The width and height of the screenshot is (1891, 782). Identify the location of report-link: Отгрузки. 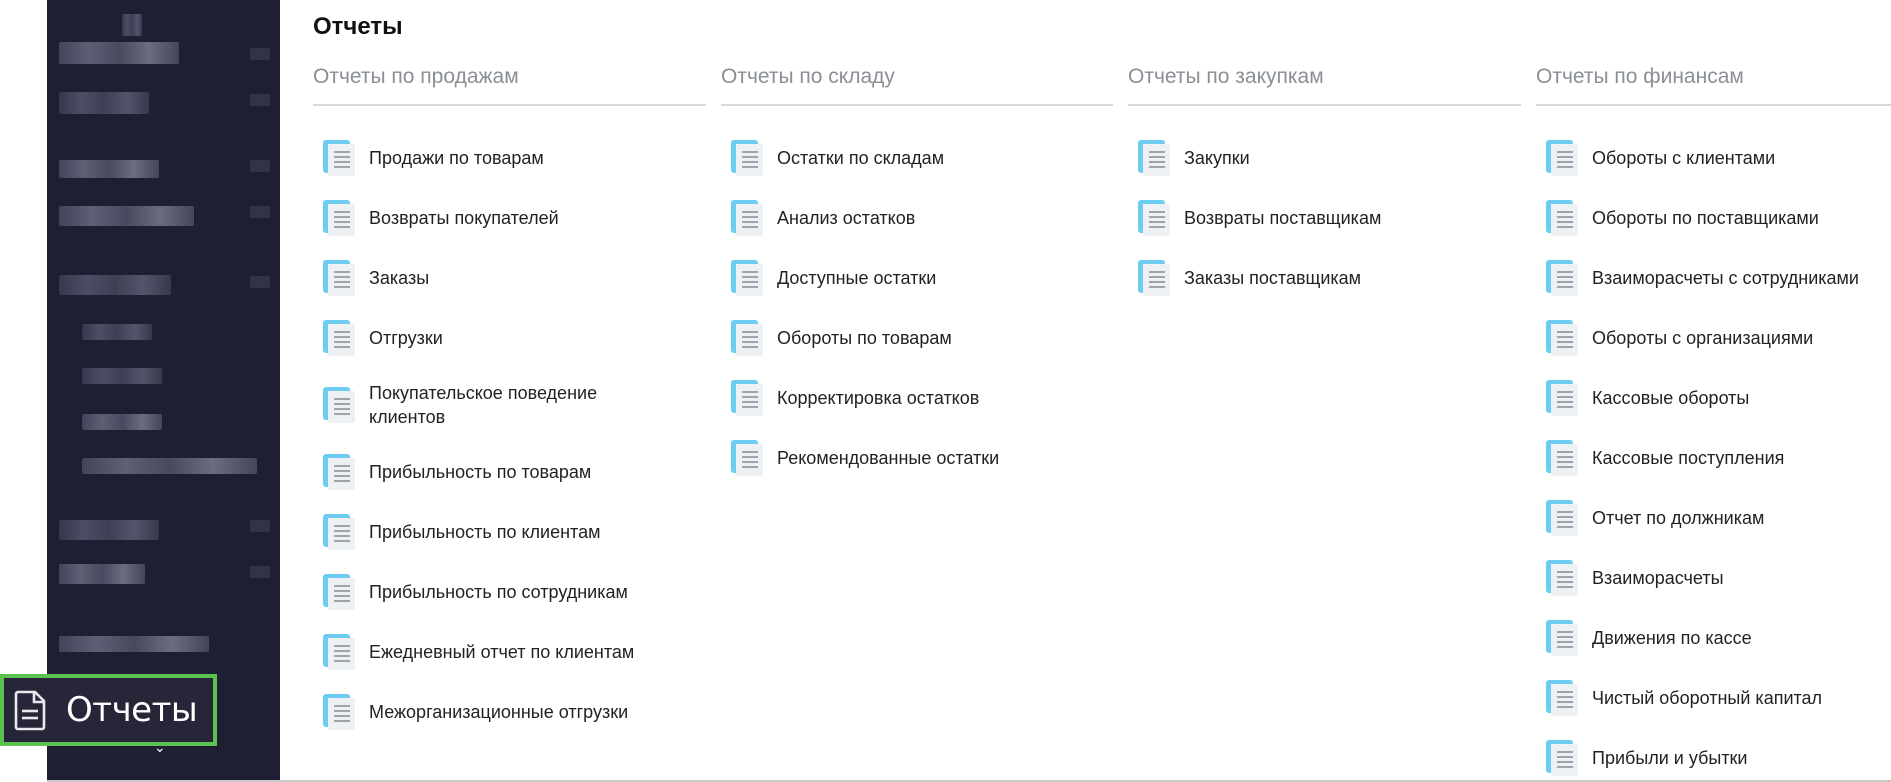
(514, 338).